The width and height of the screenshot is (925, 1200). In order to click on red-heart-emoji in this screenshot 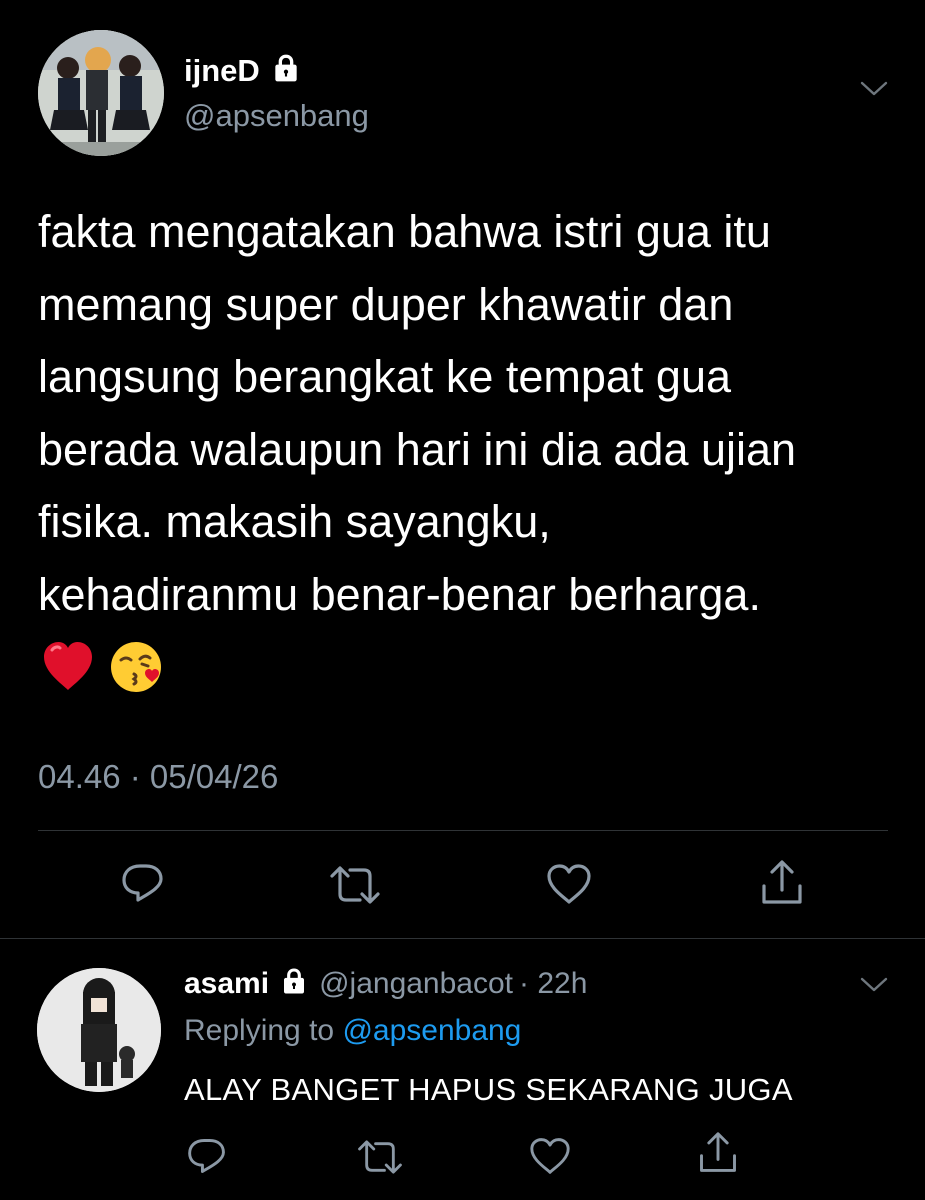, I will do `click(68, 667)`.